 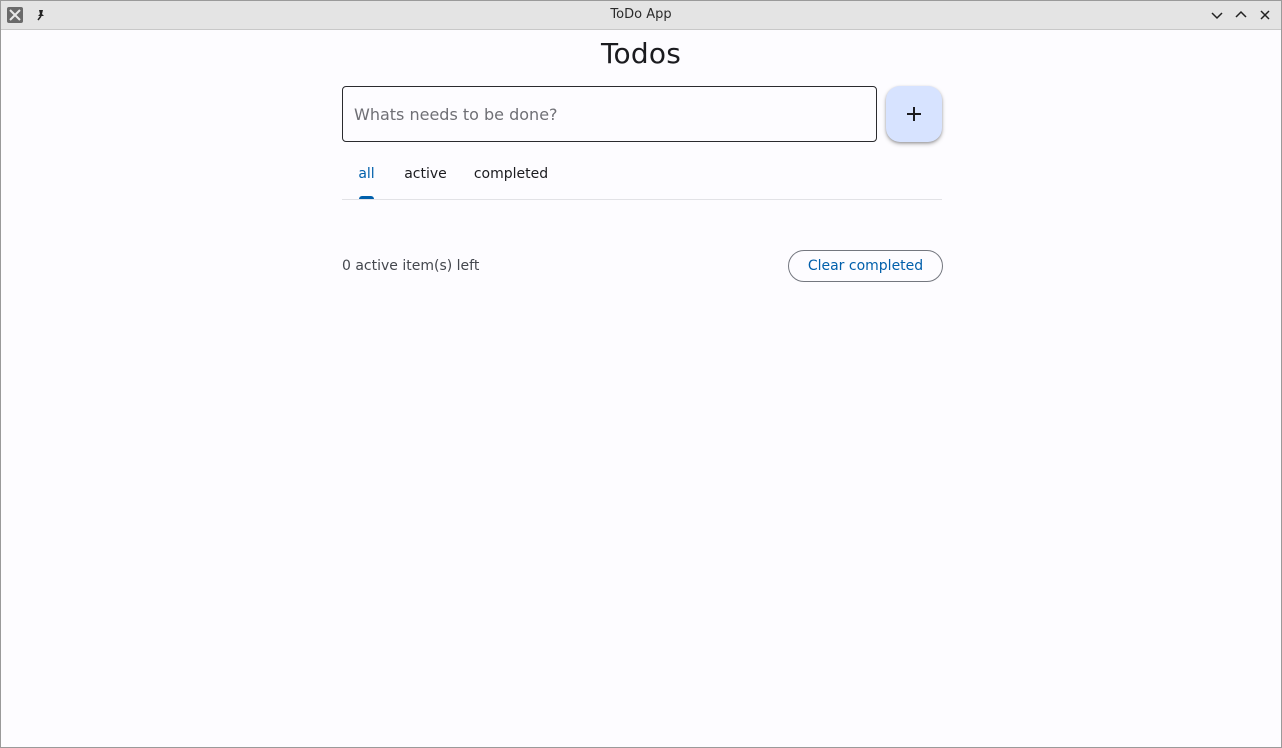 What do you see at coordinates (366, 197) in the screenshot?
I see `tab-indicator` at bounding box center [366, 197].